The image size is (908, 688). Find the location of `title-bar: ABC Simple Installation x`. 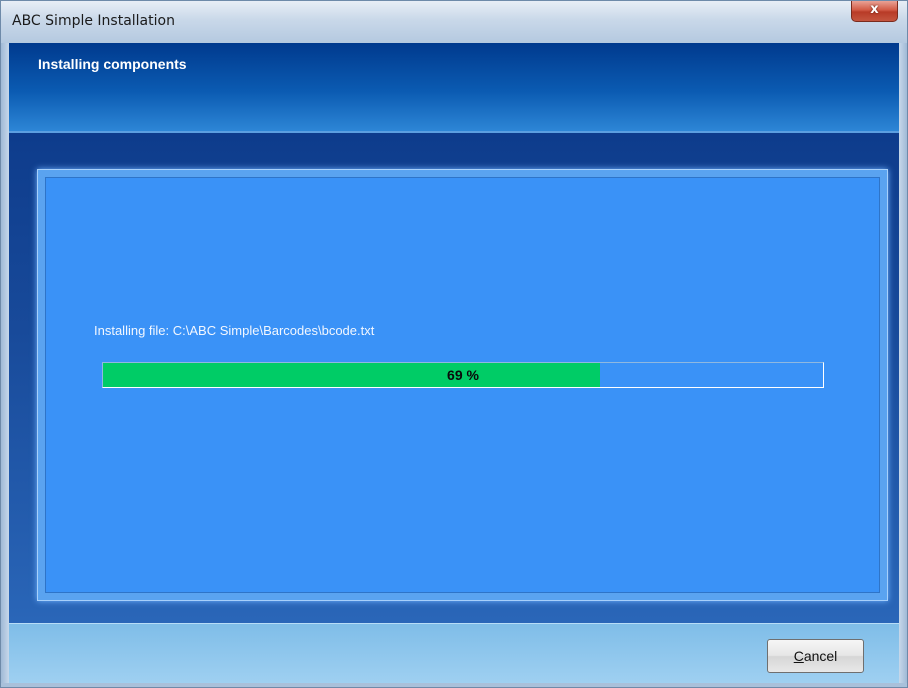

title-bar: ABC Simple Installation x is located at coordinates (454, 22).